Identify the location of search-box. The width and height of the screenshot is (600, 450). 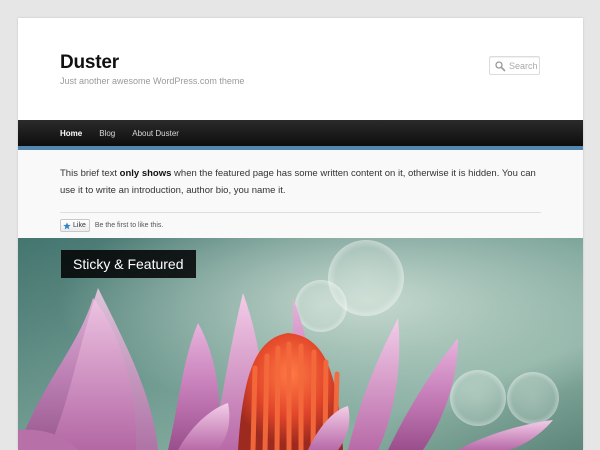
(515, 65).